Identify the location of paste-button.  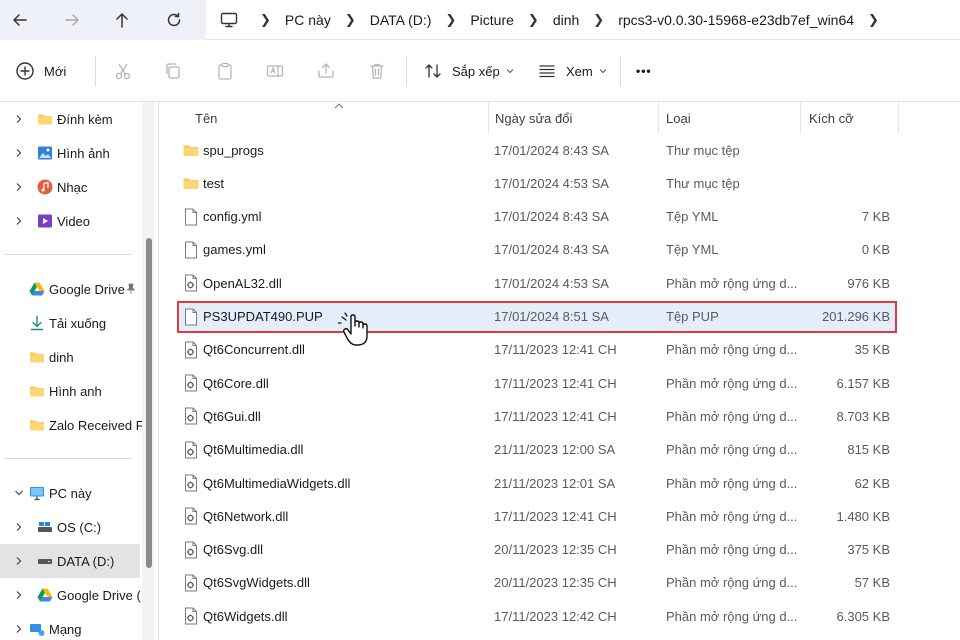
(225, 71).